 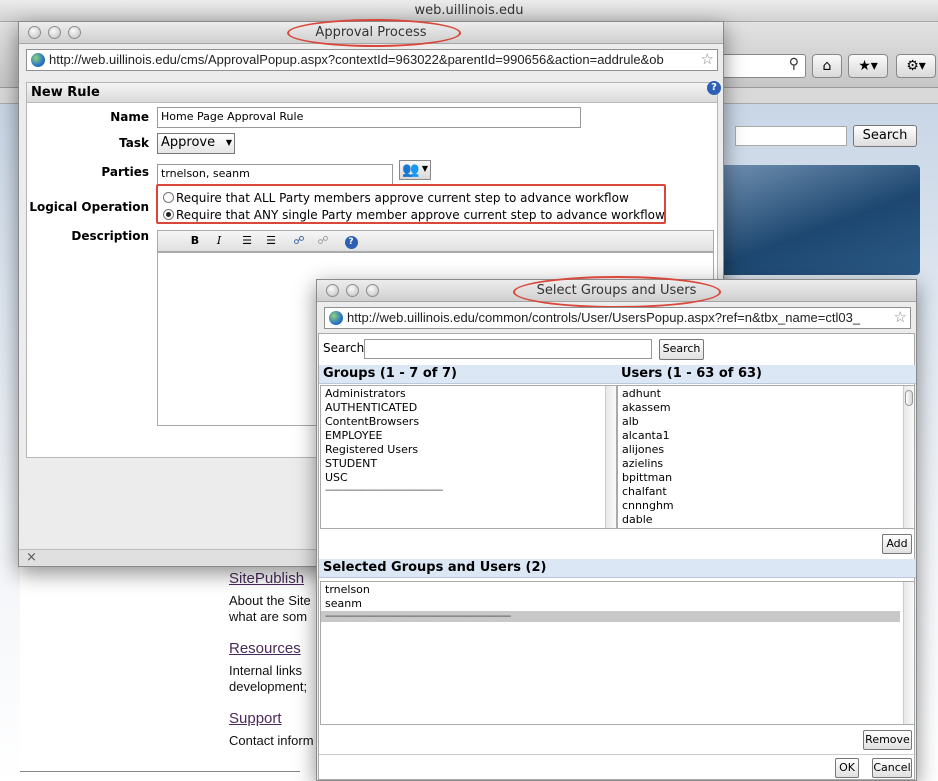 I want to click on list-item: alb, so click(x=766, y=422).